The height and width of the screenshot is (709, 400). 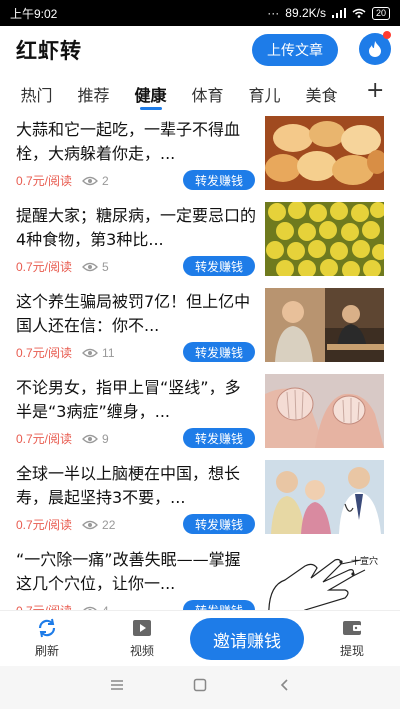 What do you see at coordinates (47, 628) in the screenshot?
I see `refresh-icon` at bounding box center [47, 628].